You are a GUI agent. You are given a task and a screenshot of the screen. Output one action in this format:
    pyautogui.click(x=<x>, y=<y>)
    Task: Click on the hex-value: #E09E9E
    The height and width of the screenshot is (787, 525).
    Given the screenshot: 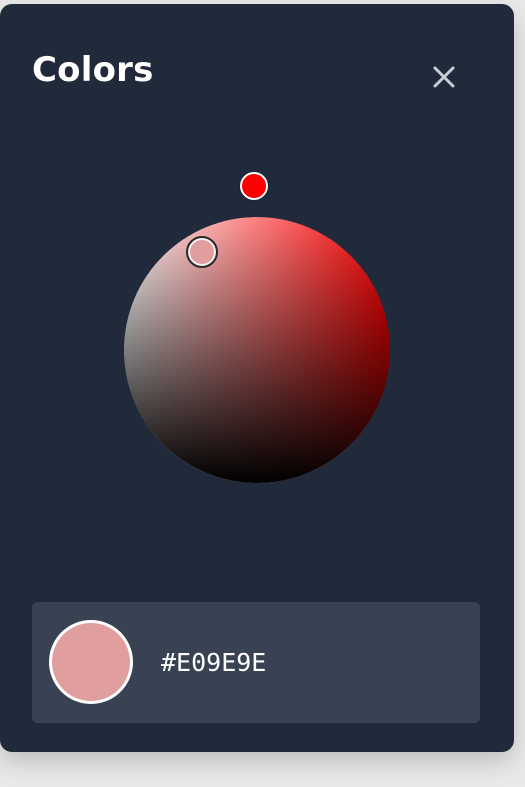 What is the action you would take?
    pyautogui.click(x=213, y=662)
    